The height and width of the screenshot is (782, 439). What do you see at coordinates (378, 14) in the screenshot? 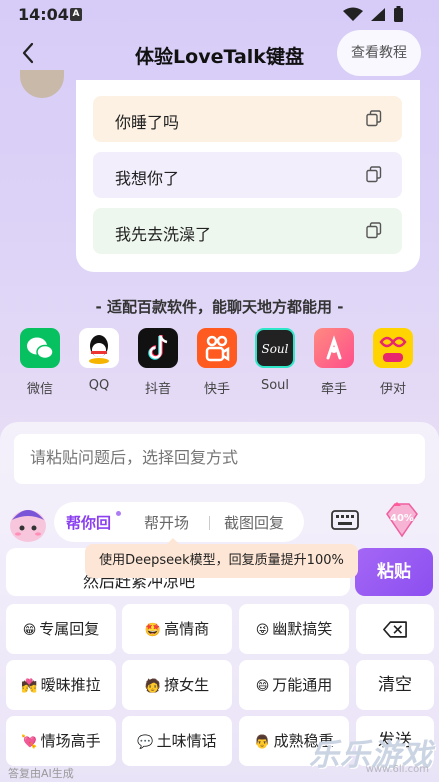
I see `signal-icon` at bounding box center [378, 14].